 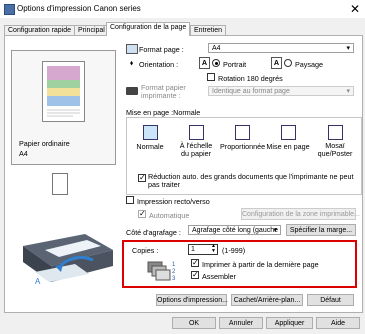 I want to click on recto-verso-label: Impression recto/verso, so click(x=173, y=201).